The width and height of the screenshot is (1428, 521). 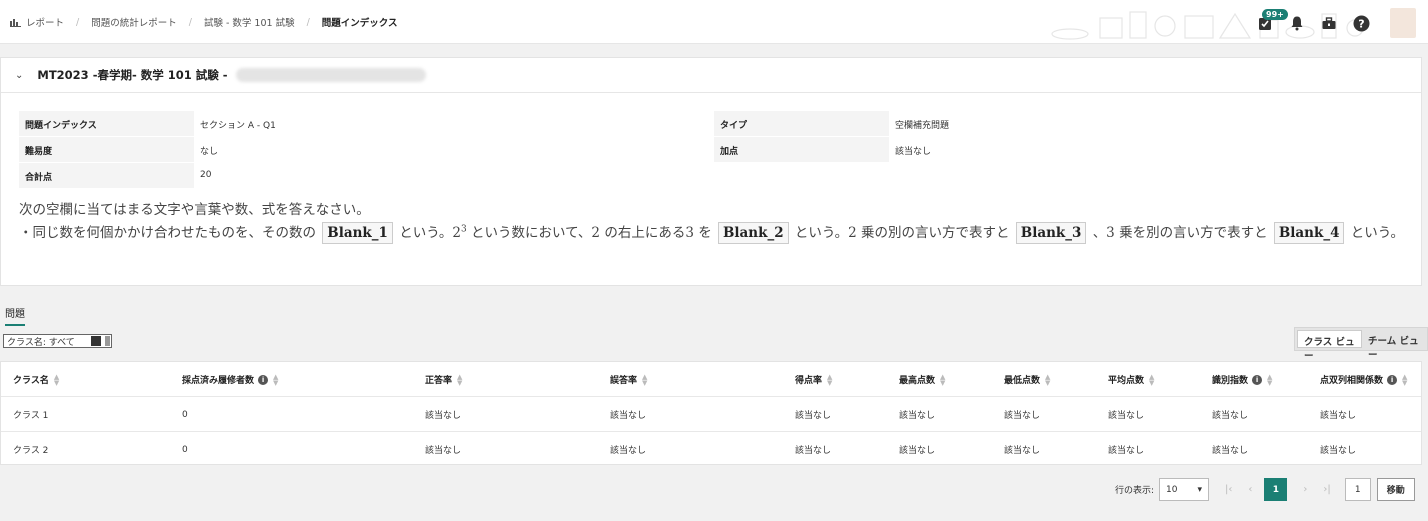 I want to click on breadcrumb-item-reports: レポート, so click(x=37, y=22).